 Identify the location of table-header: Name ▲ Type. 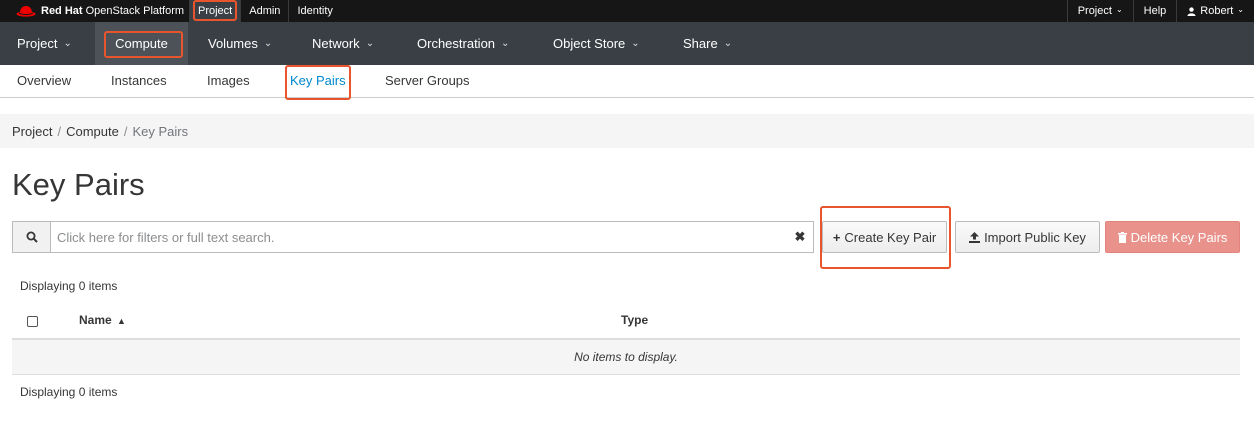
(626, 322).